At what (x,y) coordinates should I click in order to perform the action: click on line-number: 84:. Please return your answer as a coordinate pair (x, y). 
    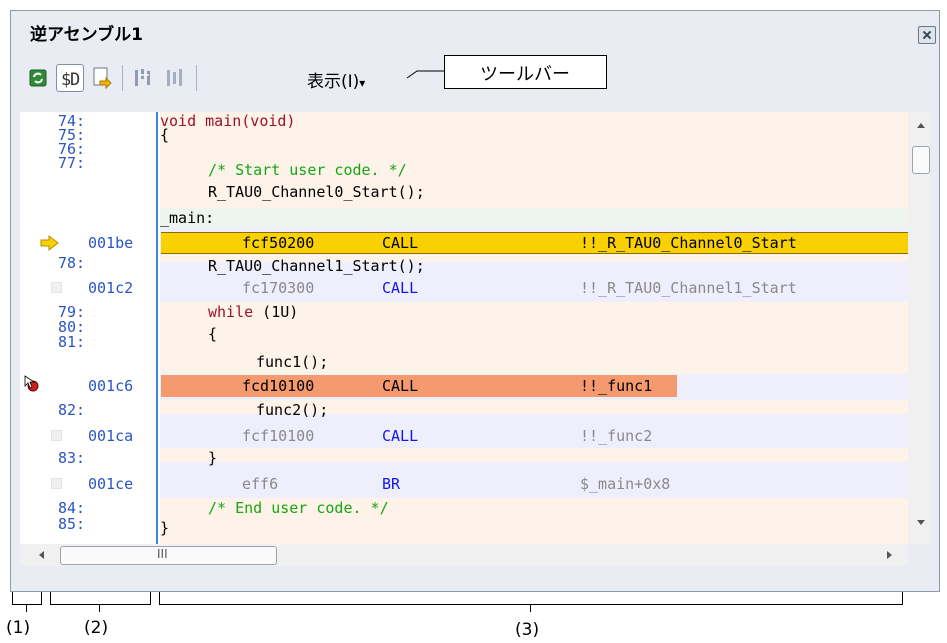
    Looking at the image, I should click on (72, 508).